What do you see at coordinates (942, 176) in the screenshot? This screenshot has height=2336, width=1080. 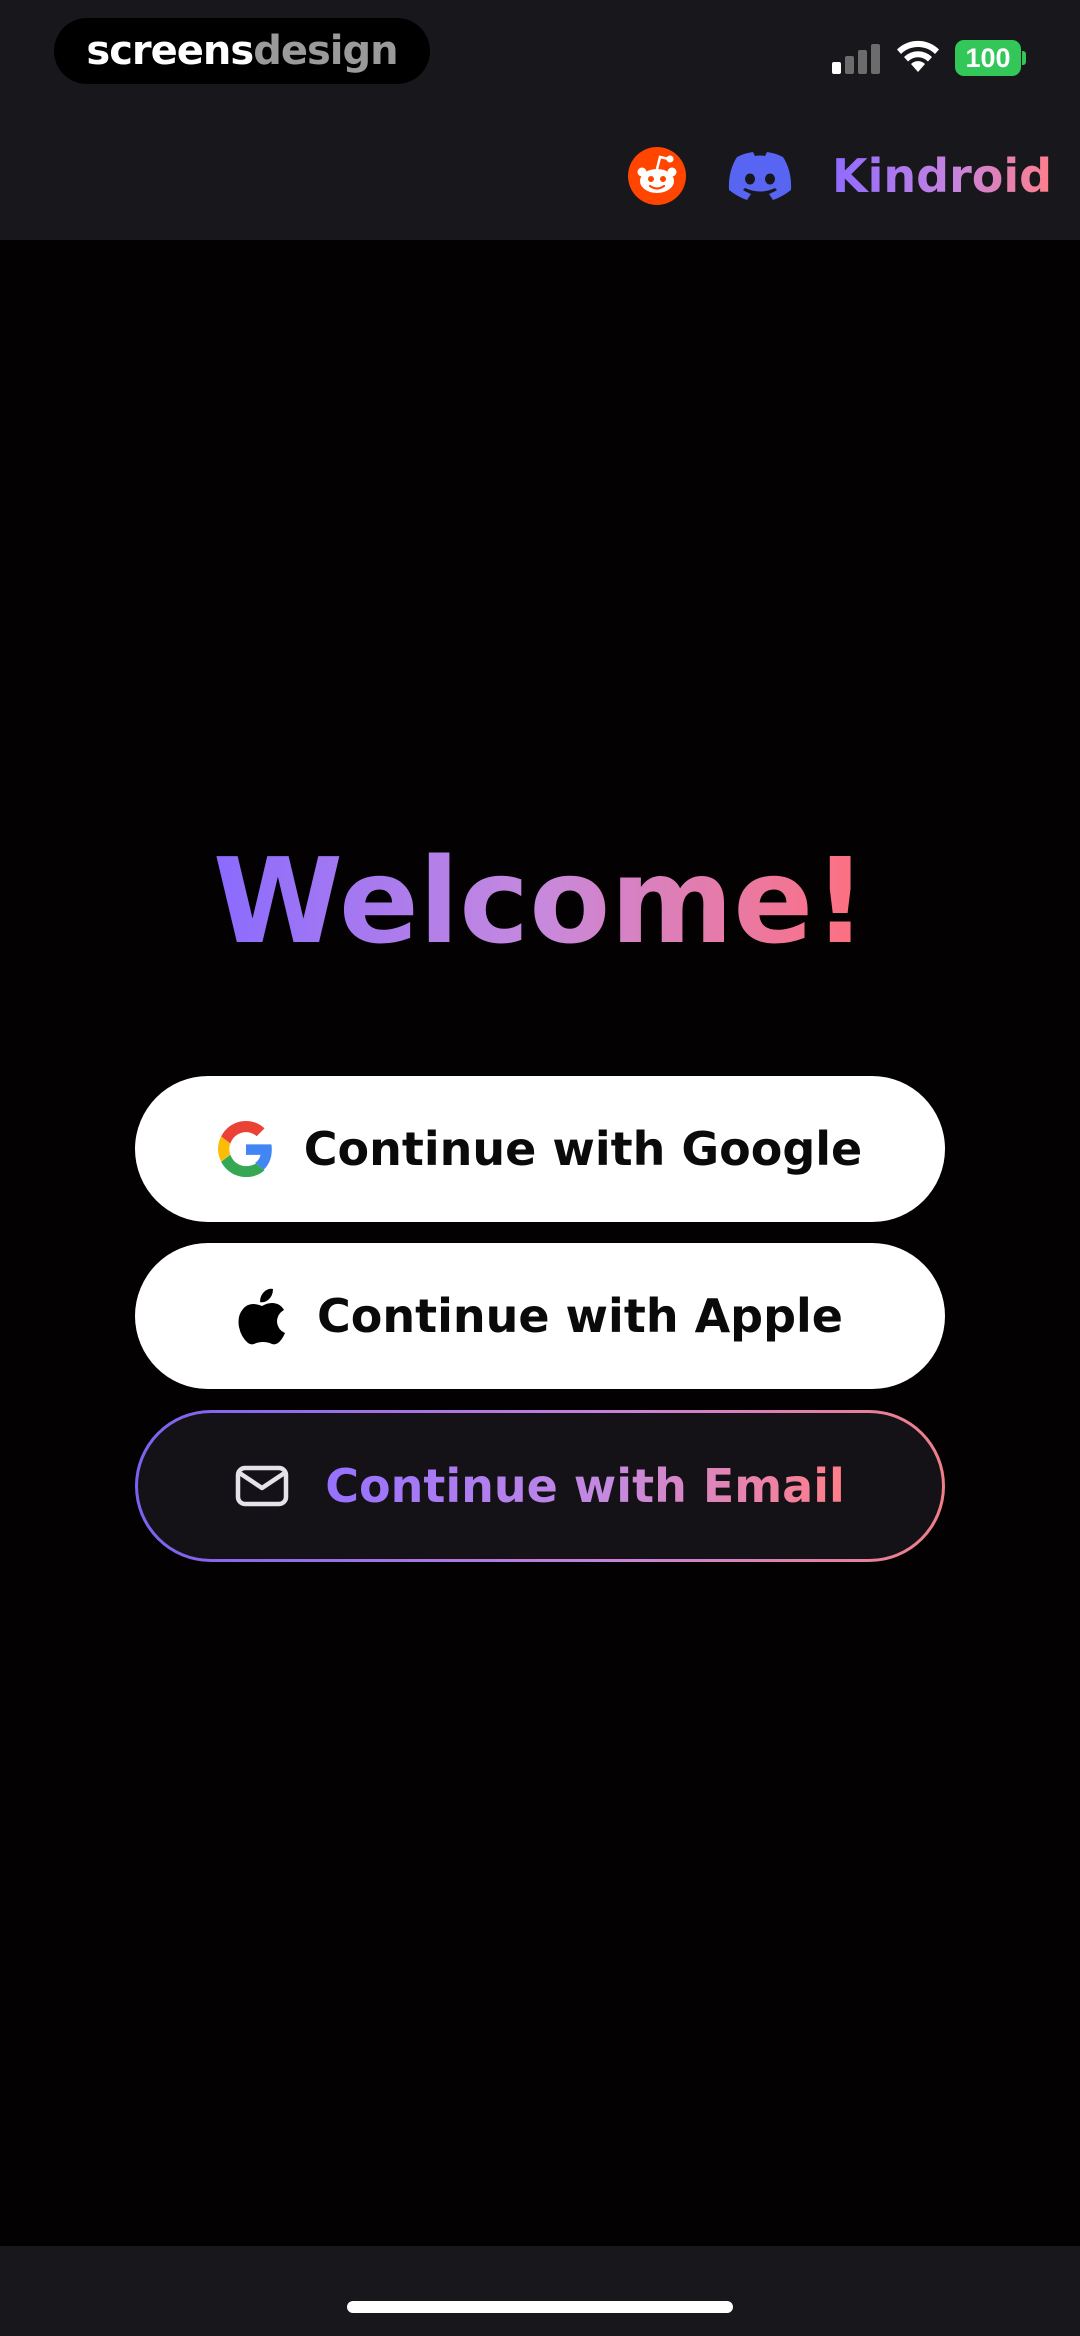 I see `brand-name: Kindroid` at bounding box center [942, 176].